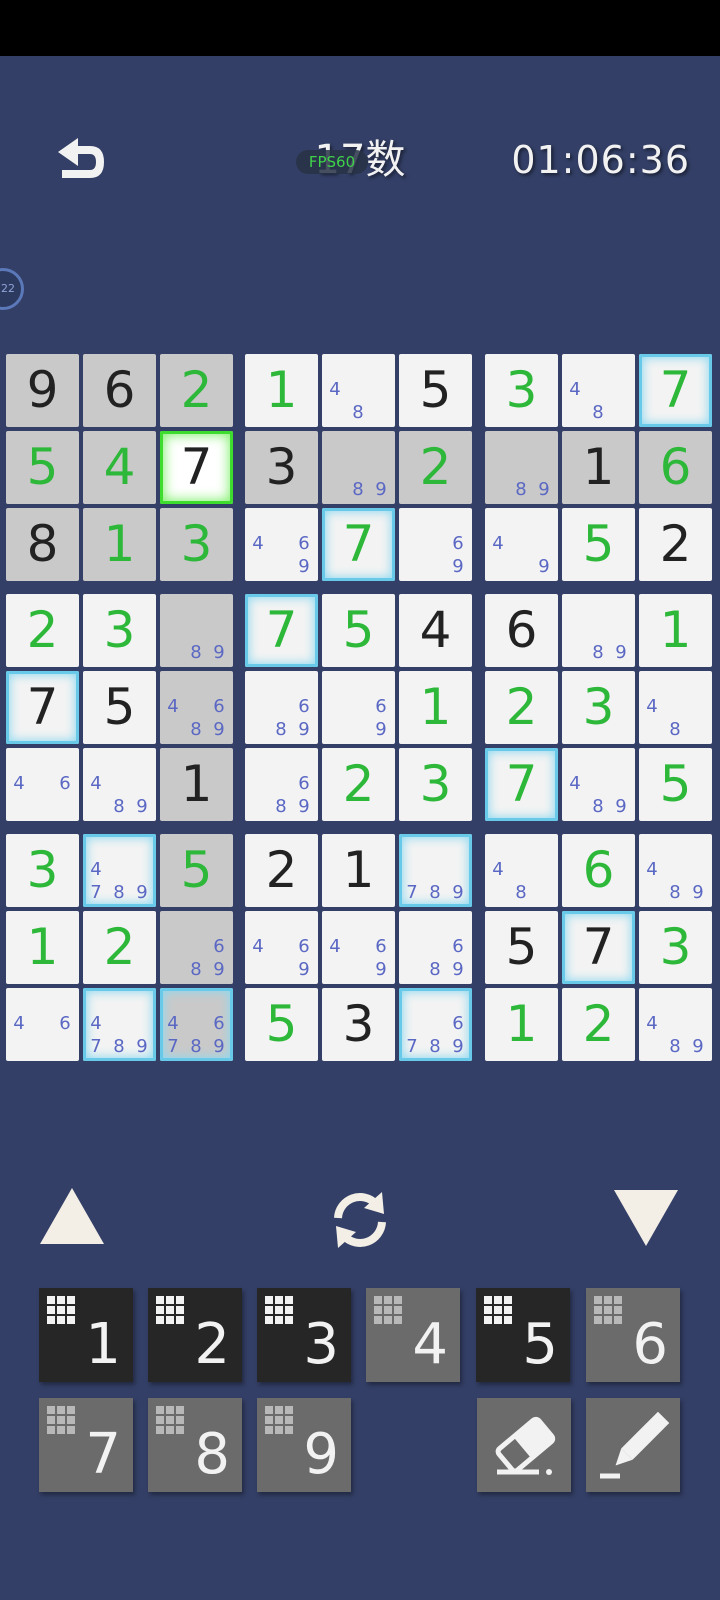  Describe the element at coordinates (119, 544) in the screenshot. I see `board-cell-r3c2: 1` at that location.